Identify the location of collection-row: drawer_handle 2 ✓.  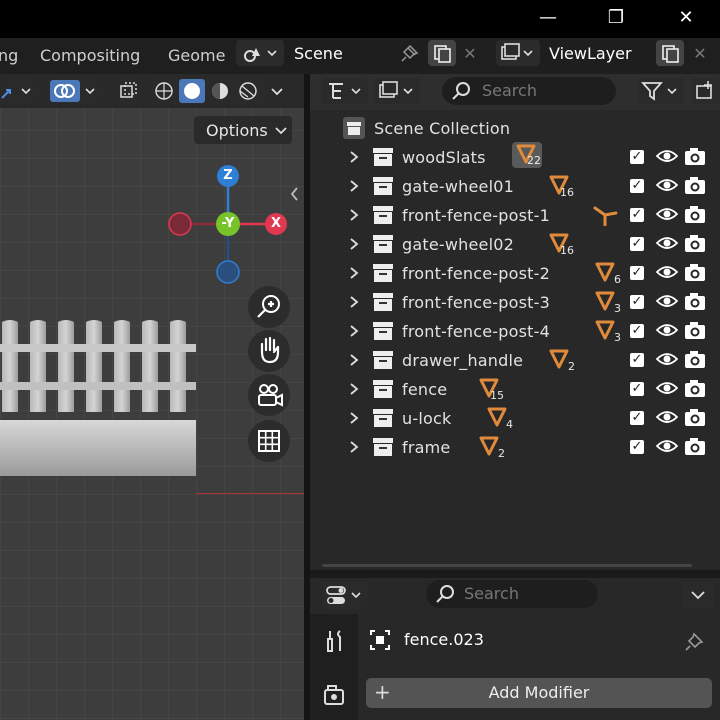
(515, 359).